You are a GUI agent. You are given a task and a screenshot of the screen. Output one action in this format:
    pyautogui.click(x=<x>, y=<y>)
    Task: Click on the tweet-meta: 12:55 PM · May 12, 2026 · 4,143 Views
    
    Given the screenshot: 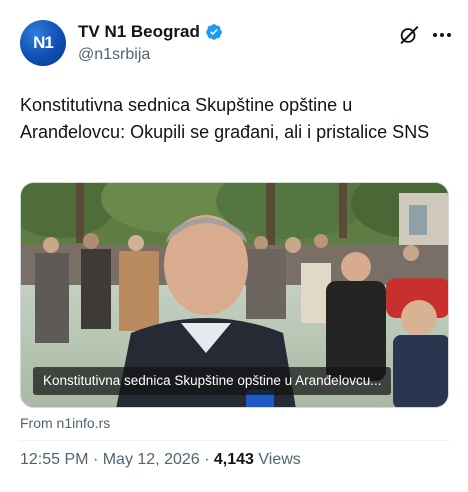 What is the action you would take?
    pyautogui.click(x=160, y=460)
    